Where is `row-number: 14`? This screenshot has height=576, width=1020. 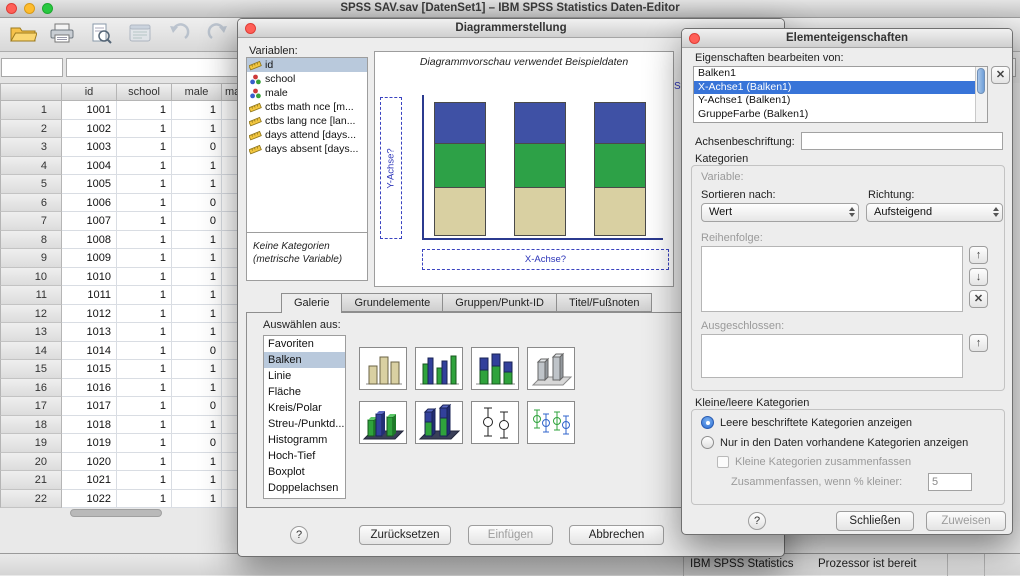 row-number: 14 is located at coordinates (31, 350).